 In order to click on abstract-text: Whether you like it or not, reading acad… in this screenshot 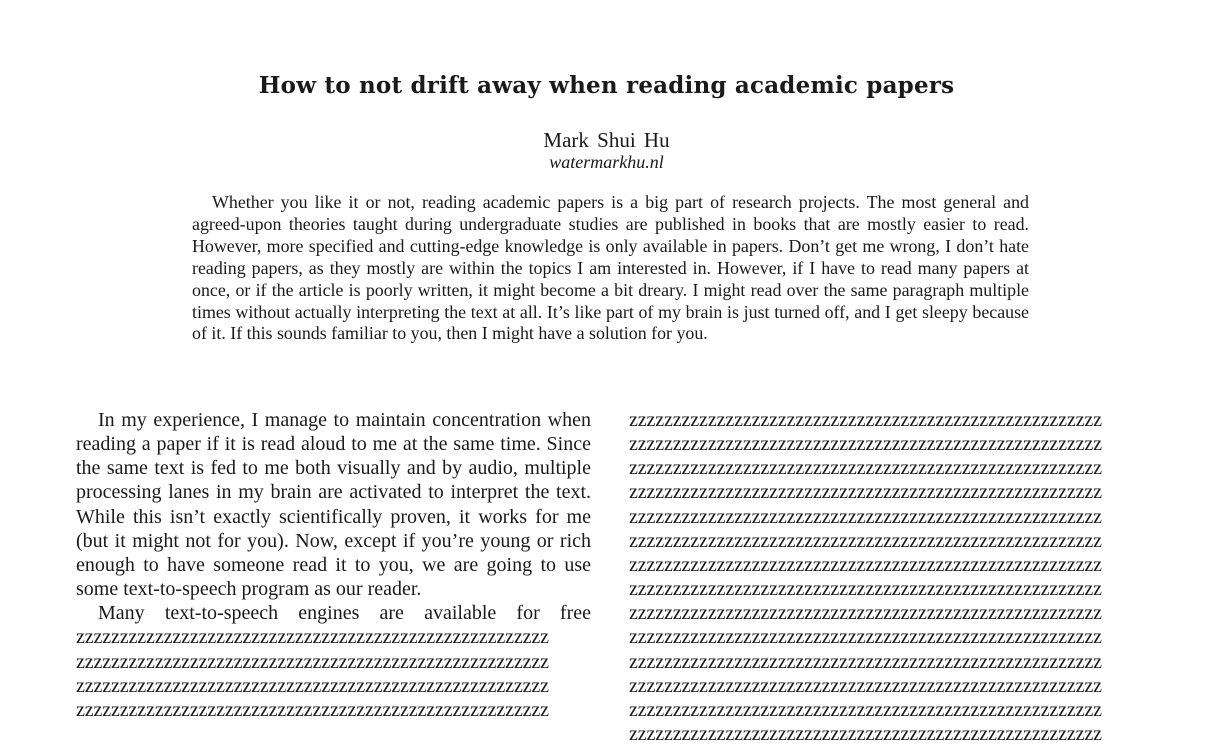, I will do `click(610, 268)`.